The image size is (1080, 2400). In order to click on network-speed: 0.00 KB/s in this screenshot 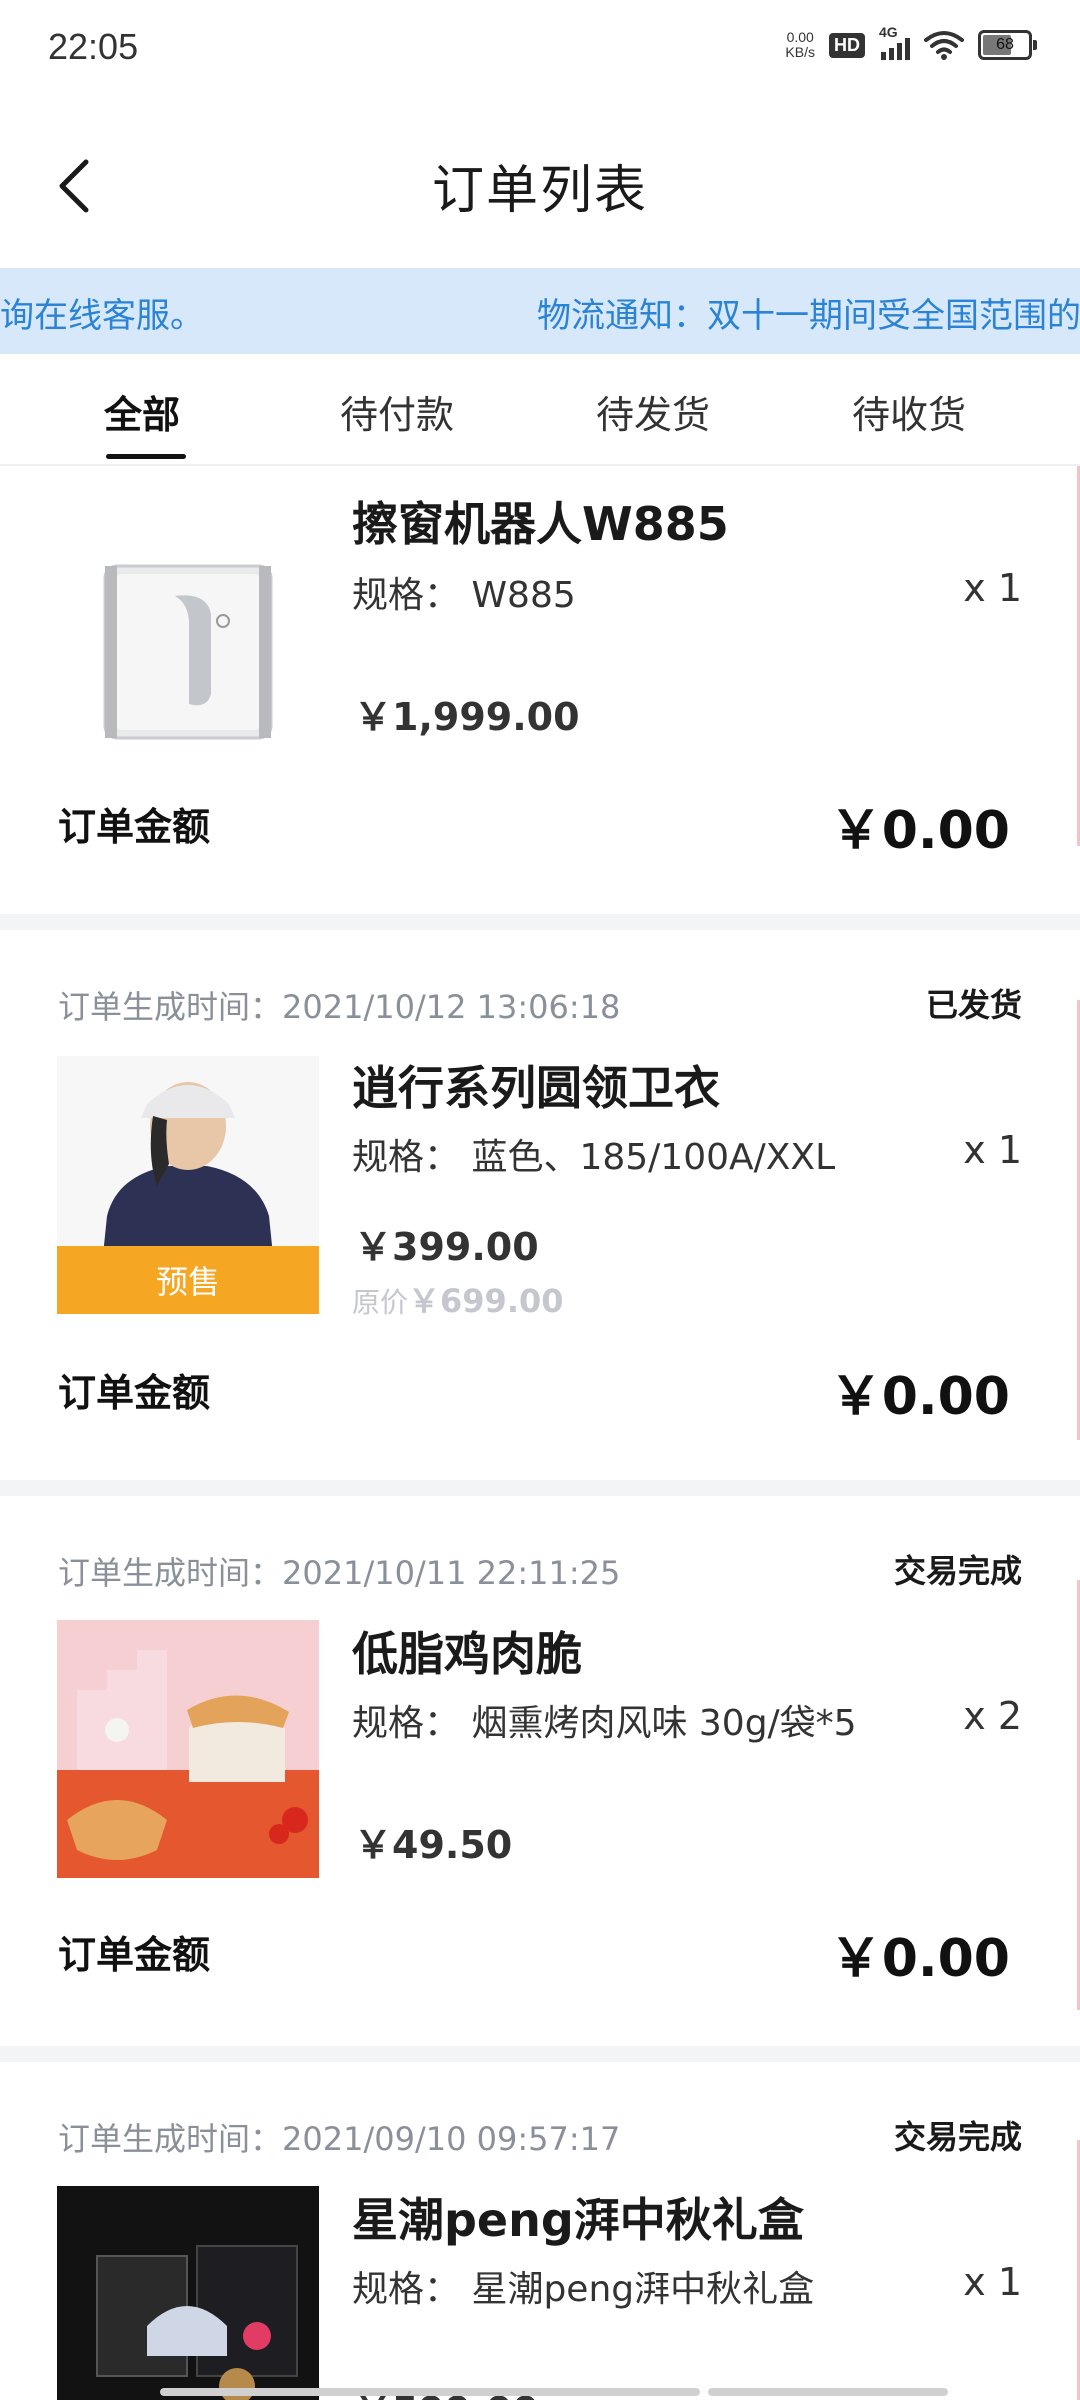, I will do `click(800, 45)`.